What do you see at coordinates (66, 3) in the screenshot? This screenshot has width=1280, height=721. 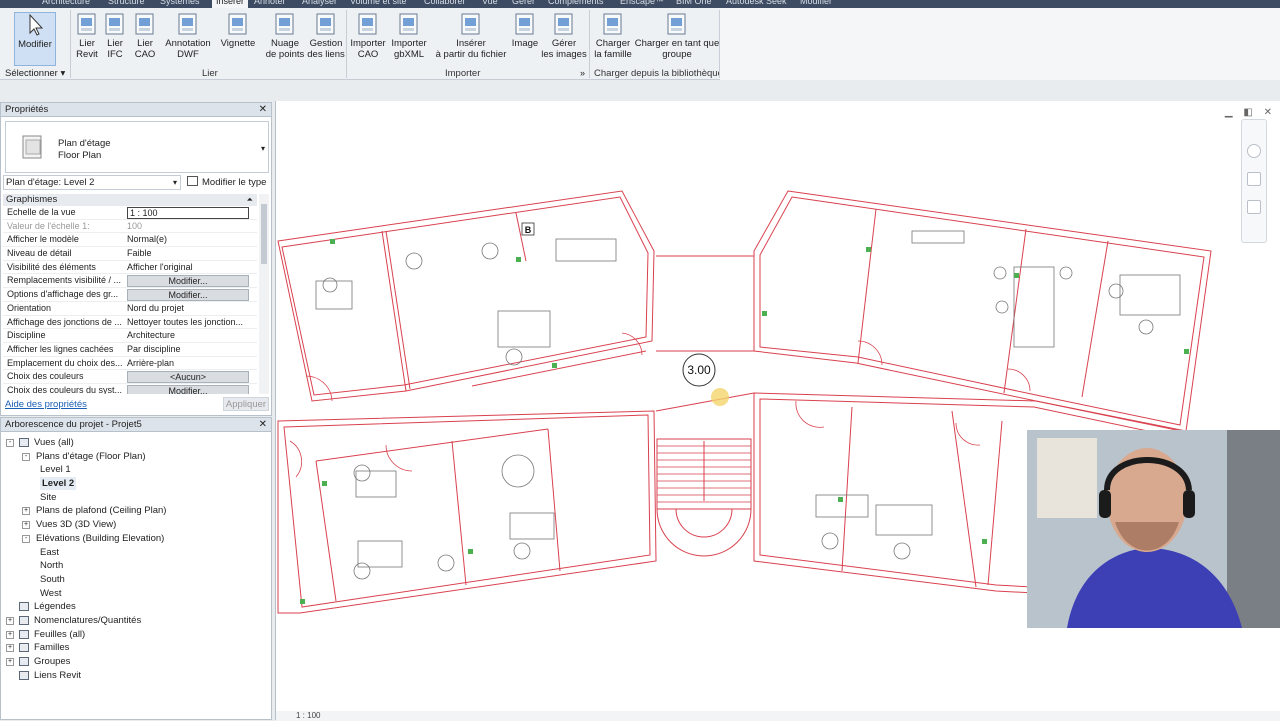 I see `ribbon-tab-0: Architecture` at bounding box center [66, 3].